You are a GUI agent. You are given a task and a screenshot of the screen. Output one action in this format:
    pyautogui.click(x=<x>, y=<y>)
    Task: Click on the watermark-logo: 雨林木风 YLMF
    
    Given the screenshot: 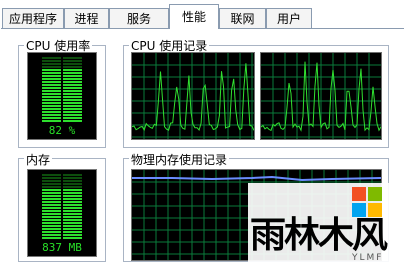 What is the action you would take?
    pyautogui.click(x=326, y=223)
    